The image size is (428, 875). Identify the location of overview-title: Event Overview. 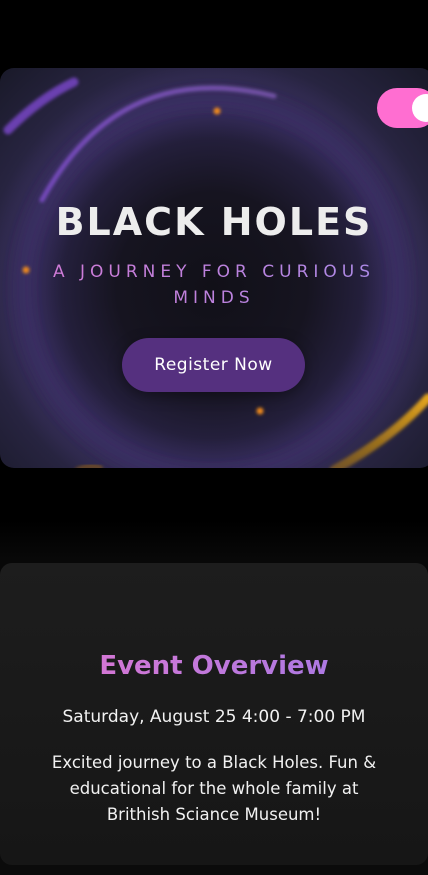
(214, 666).